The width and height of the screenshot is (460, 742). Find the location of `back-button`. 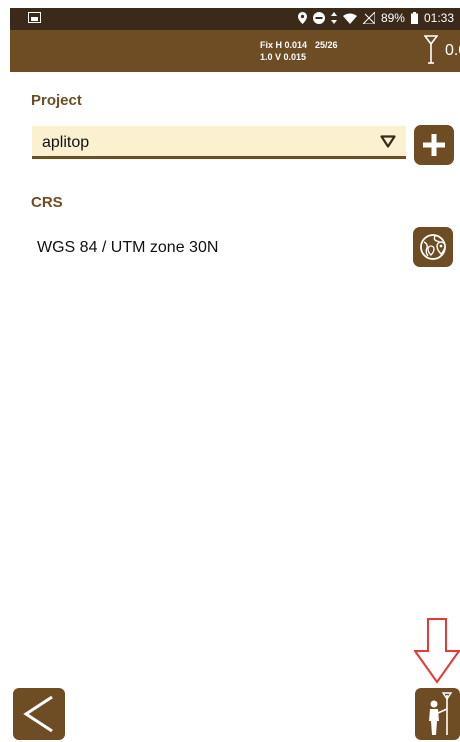

back-button is located at coordinates (39, 714).